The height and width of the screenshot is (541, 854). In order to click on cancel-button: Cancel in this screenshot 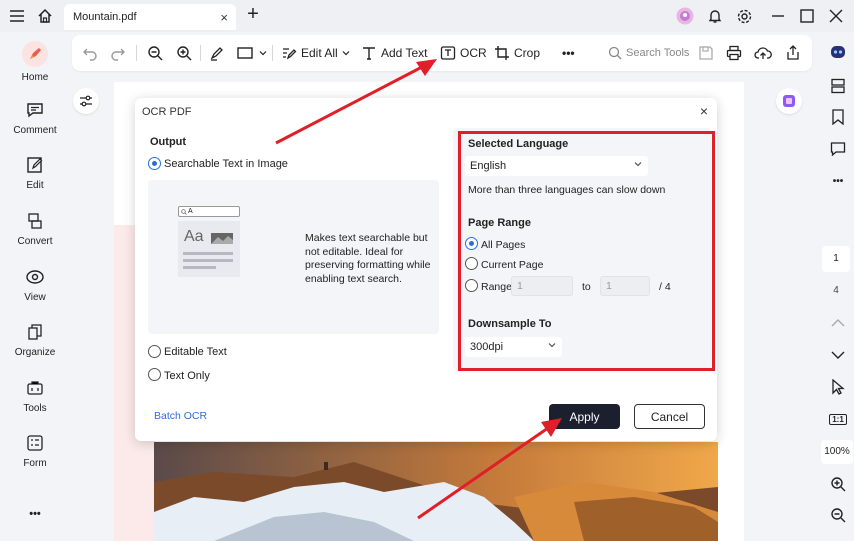, I will do `click(669, 416)`.